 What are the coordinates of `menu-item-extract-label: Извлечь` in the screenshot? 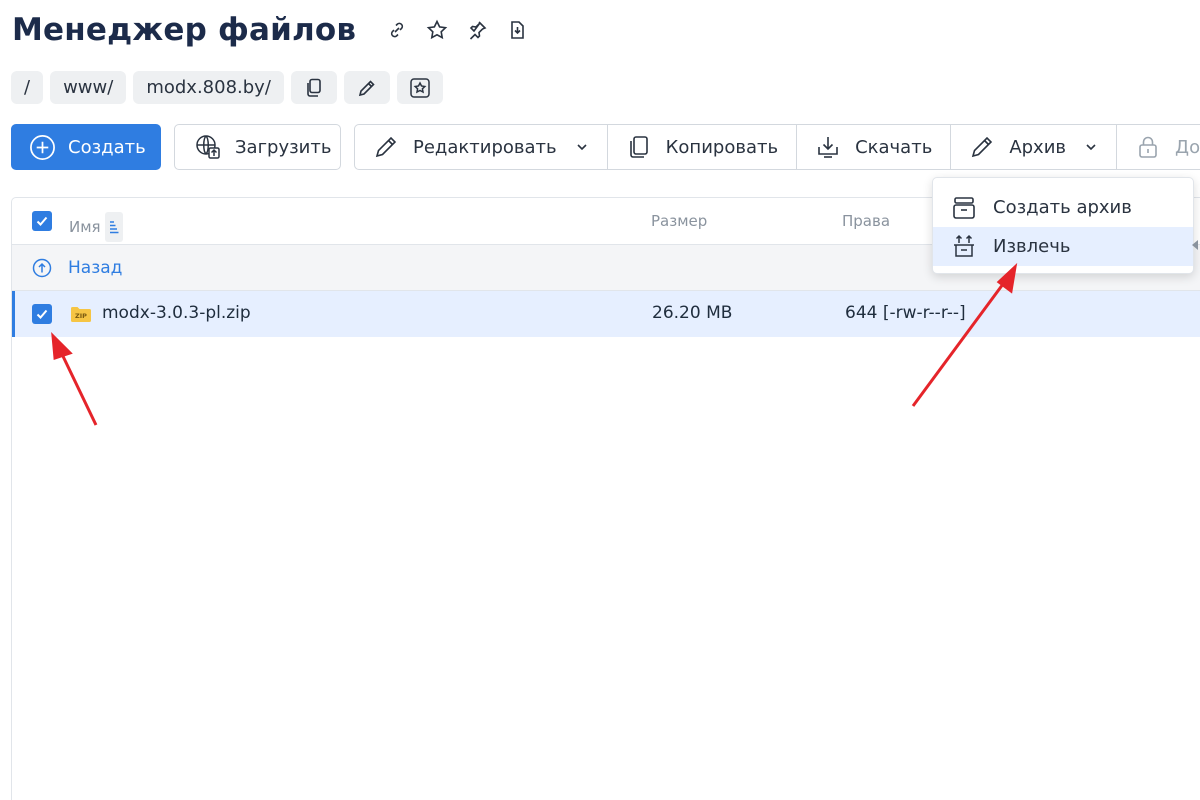 It's located at (1032, 246).